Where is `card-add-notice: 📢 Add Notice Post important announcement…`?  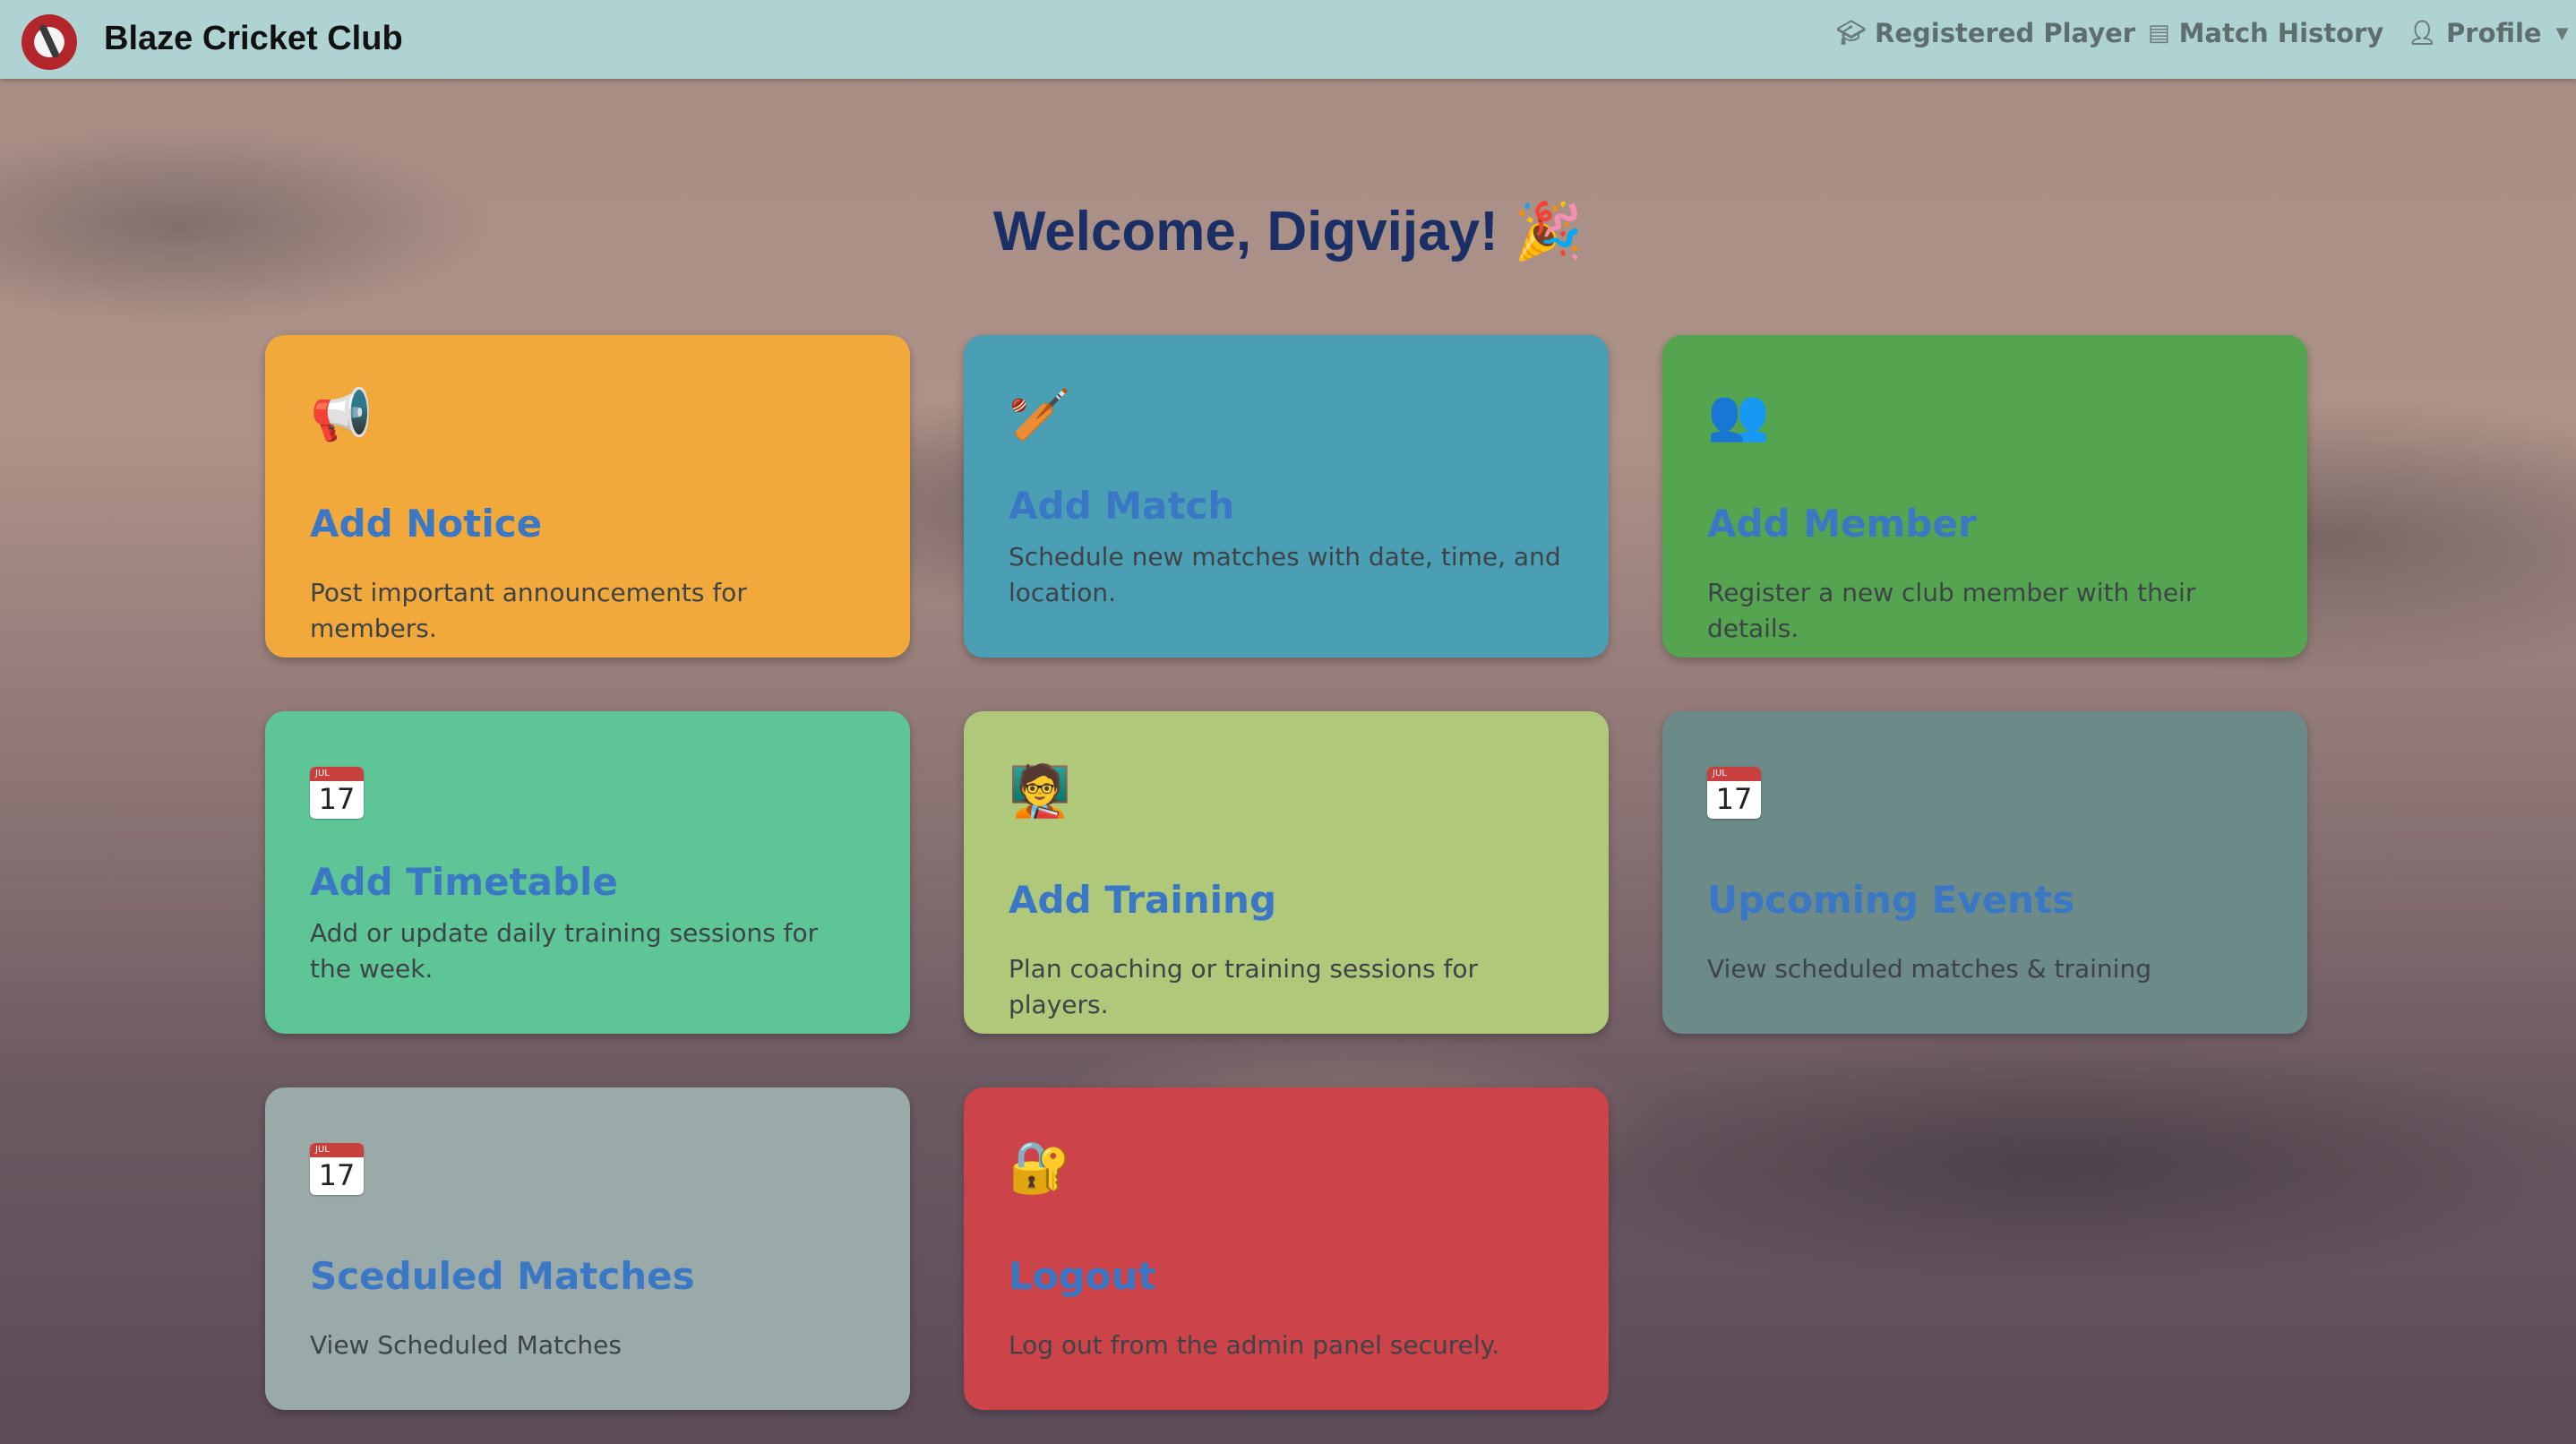 card-add-notice: 📢 Add Notice Post important announcement… is located at coordinates (587, 496).